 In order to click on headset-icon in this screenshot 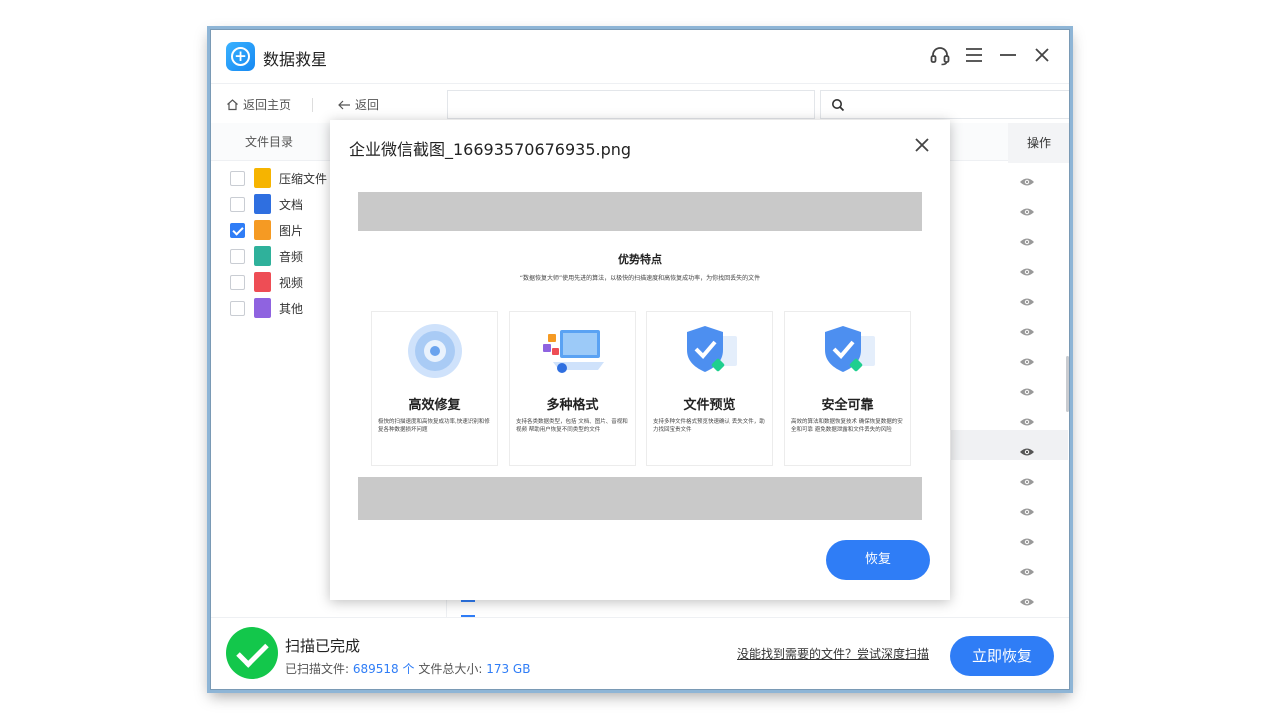, I will do `click(940, 55)`.